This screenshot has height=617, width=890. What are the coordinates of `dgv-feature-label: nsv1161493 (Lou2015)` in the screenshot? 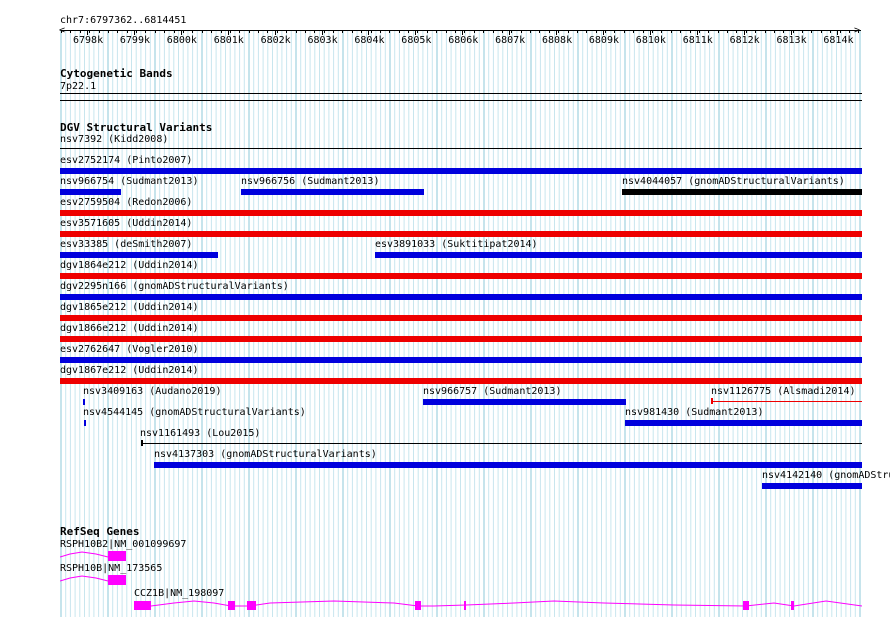 It's located at (200, 433).